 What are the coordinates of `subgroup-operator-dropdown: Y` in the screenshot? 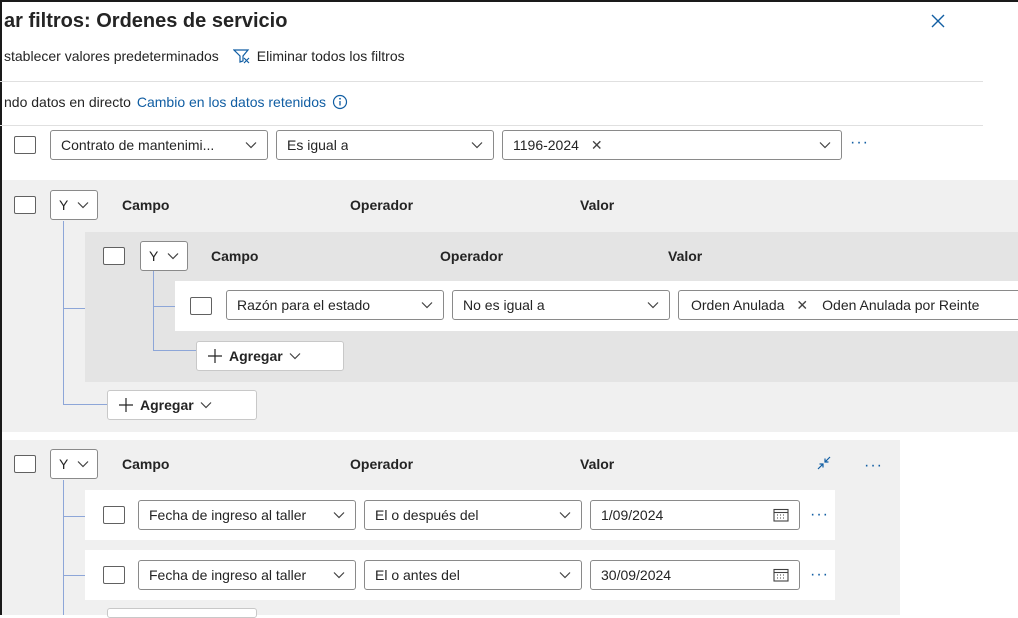 It's located at (164, 256).